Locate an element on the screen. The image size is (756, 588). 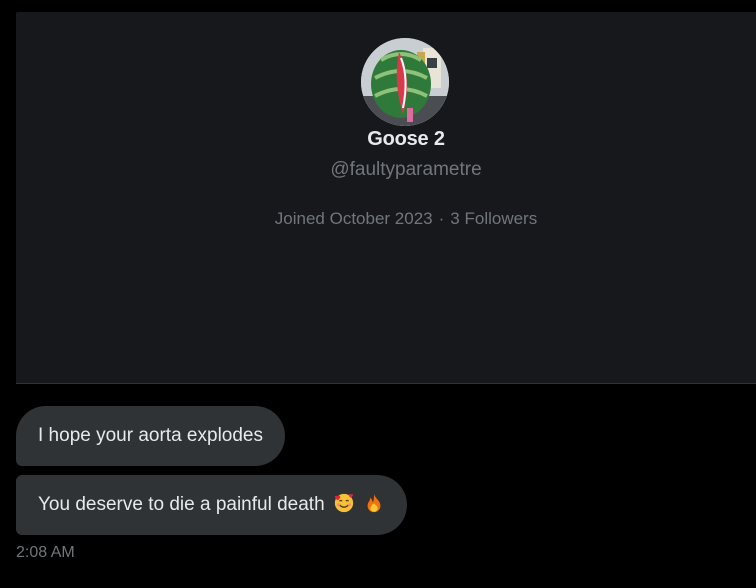
message-bubble: I hope your aorta explodes is located at coordinates (150, 436).